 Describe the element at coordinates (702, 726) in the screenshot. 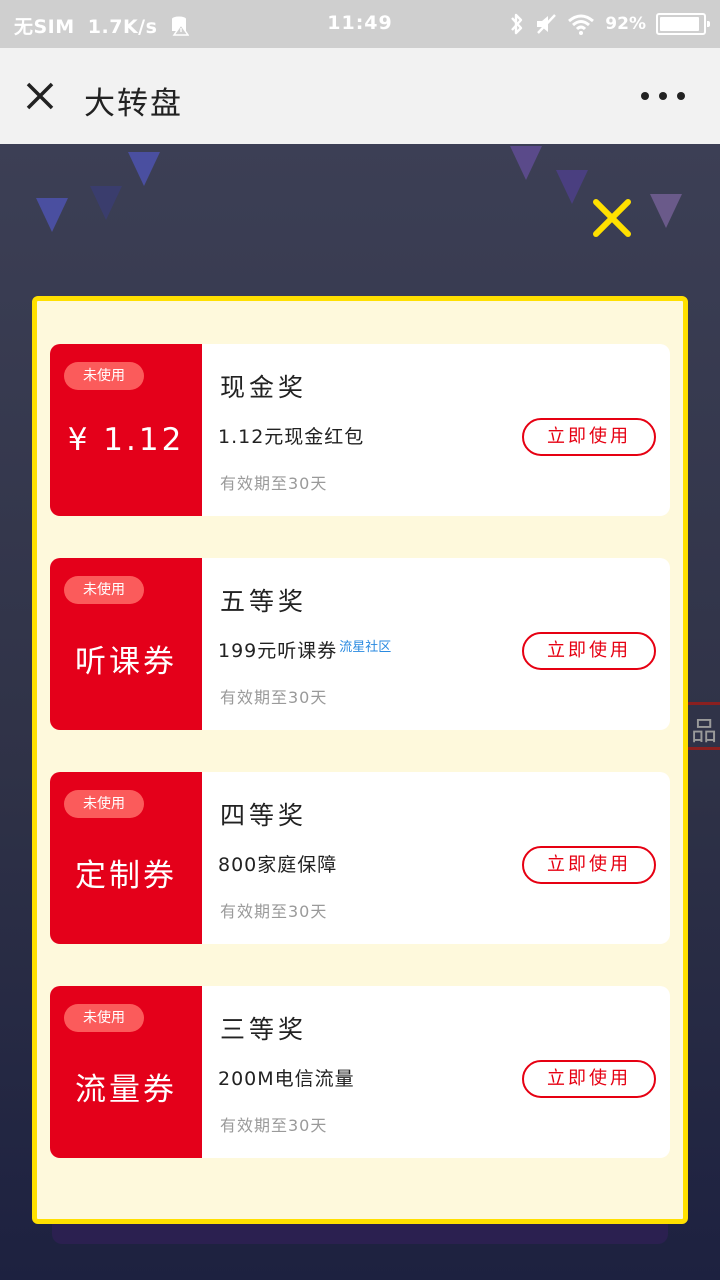

I see `side-label: 品` at that location.